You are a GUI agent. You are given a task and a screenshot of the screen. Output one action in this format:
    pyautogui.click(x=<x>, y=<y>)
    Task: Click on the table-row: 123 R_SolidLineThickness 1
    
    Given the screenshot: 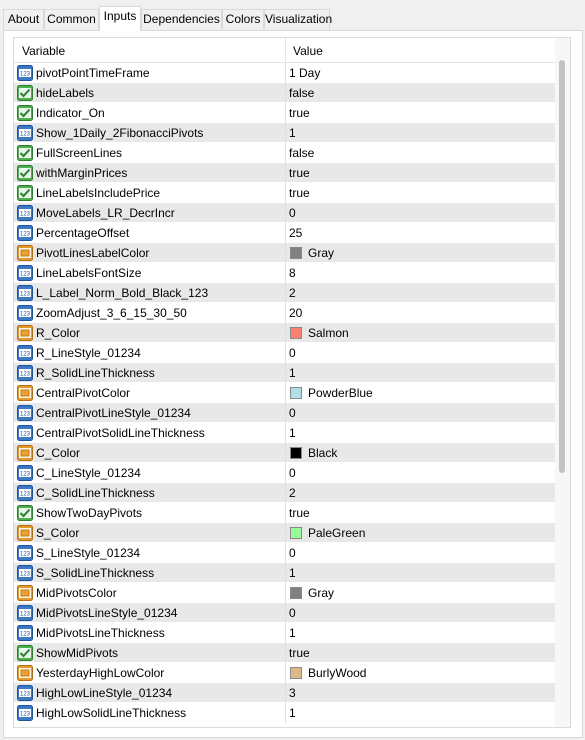 What is the action you would take?
    pyautogui.click(x=284, y=373)
    